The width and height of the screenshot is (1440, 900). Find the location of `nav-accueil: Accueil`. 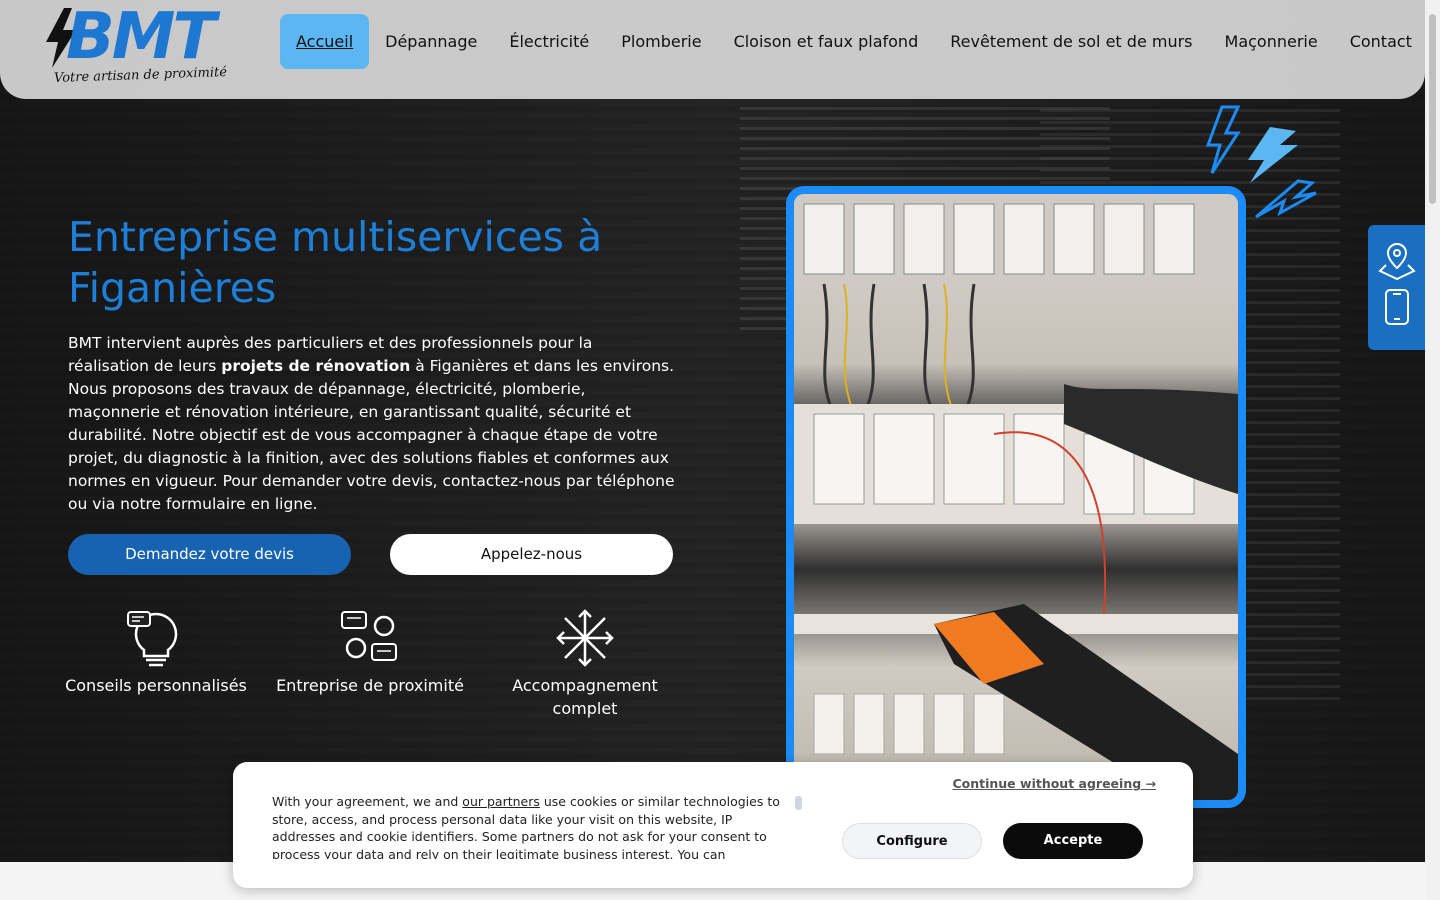

nav-accueil: Accueil is located at coordinates (325, 41).